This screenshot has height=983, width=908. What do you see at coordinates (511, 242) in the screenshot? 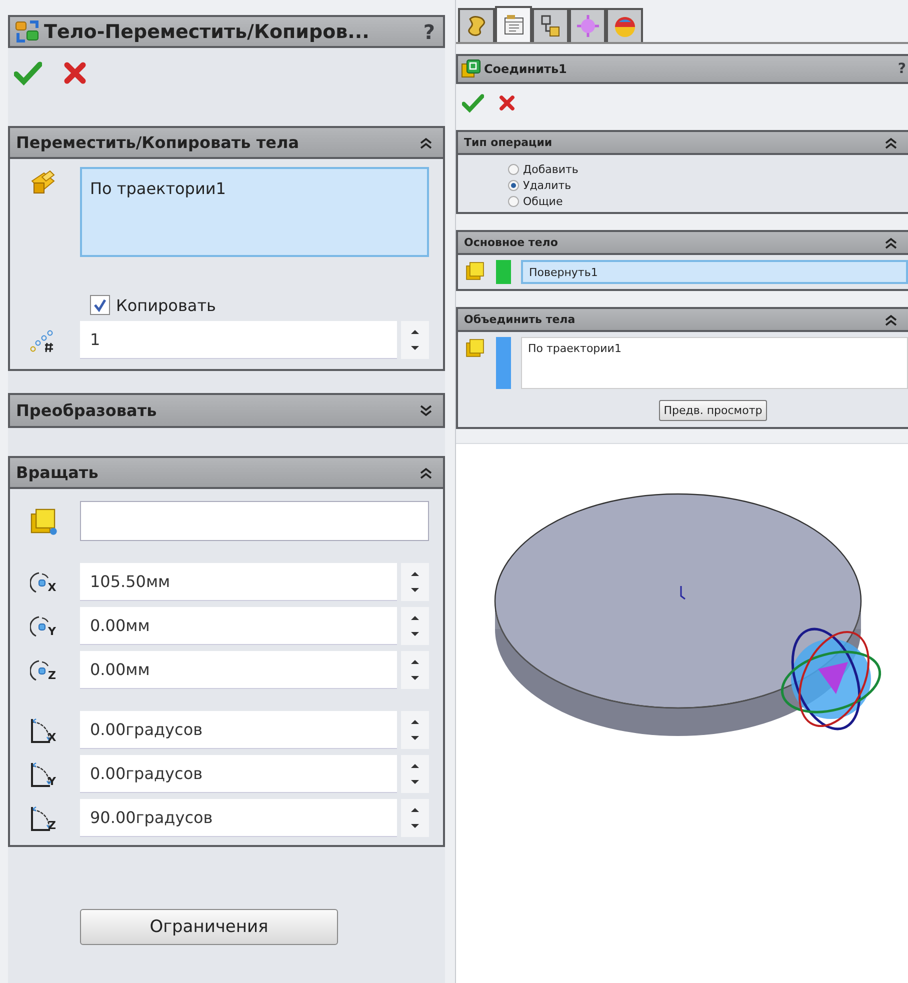
I see `section-title: Основное тело` at bounding box center [511, 242].